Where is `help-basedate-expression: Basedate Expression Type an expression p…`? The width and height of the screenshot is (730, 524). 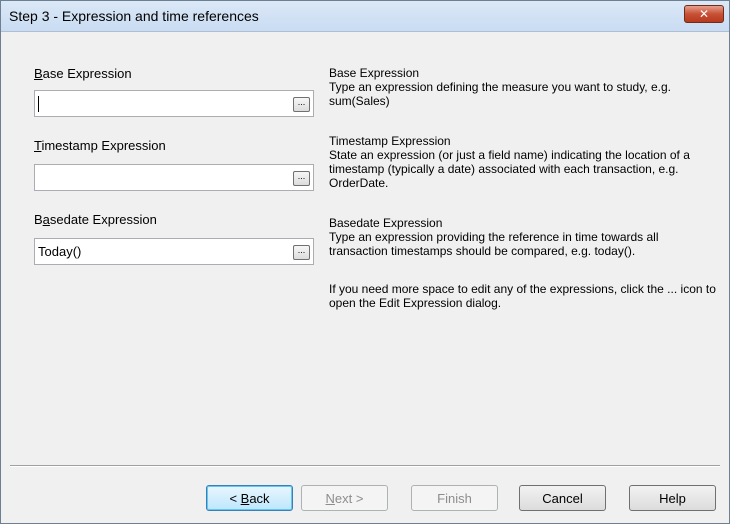 help-basedate-expression: Basedate Expression Type an expression p… is located at coordinates (524, 237).